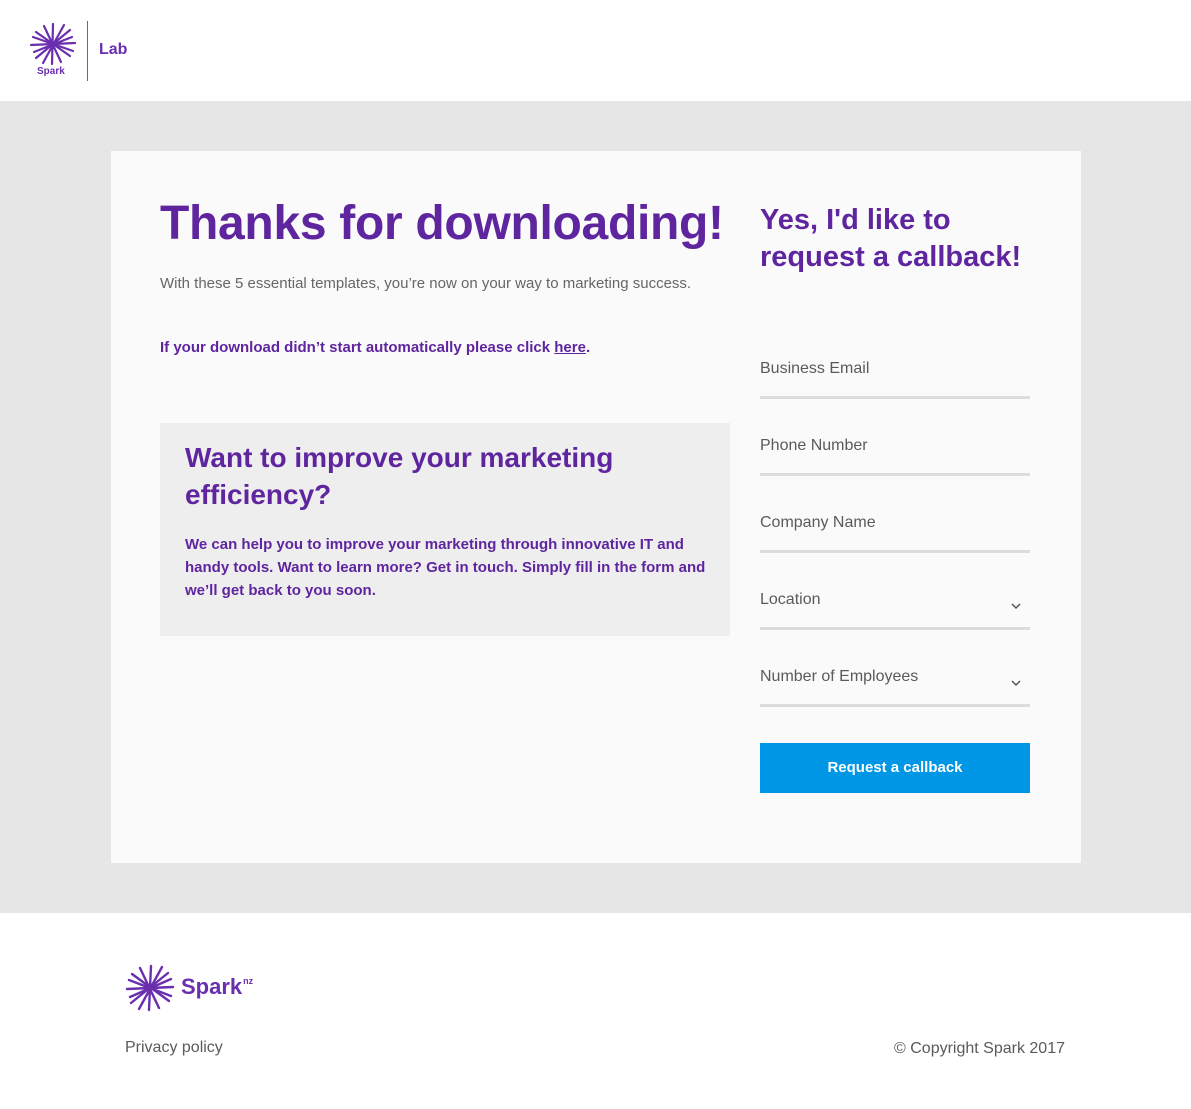 The height and width of the screenshot is (1109, 1191). I want to click on header-brand-text: Spark, so click(51, 71).